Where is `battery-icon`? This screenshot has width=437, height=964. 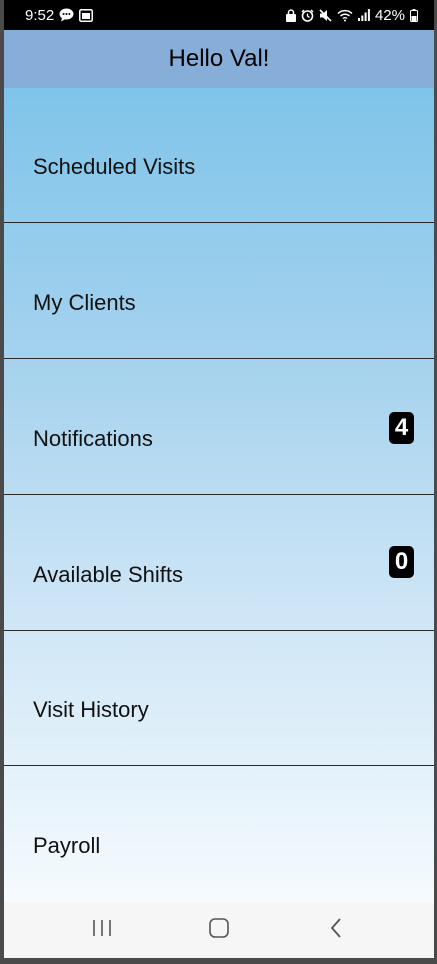 battery-icon is located at coordinates (414, 15).